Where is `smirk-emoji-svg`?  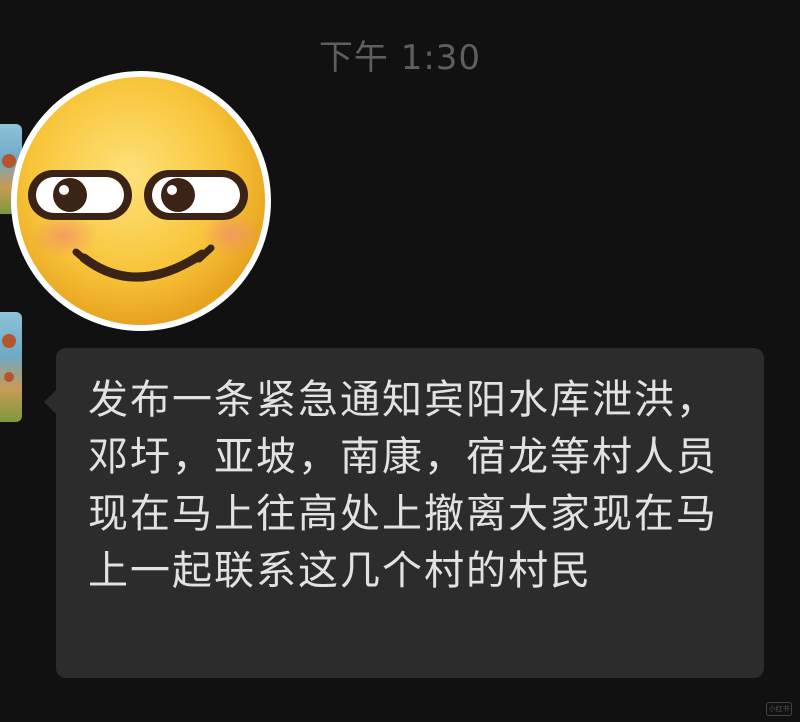
smirk-emoji-svg is located at coordinates (141, 201).